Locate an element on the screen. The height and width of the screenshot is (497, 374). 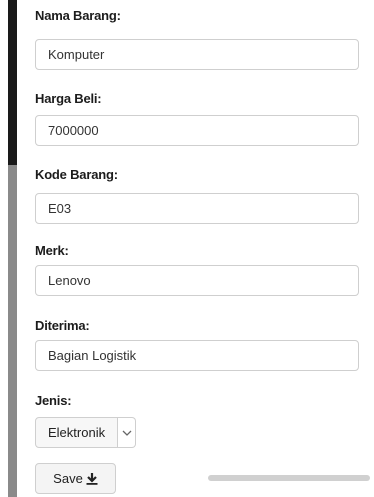
save-button-label: Save is located at coordinates (68, 478).